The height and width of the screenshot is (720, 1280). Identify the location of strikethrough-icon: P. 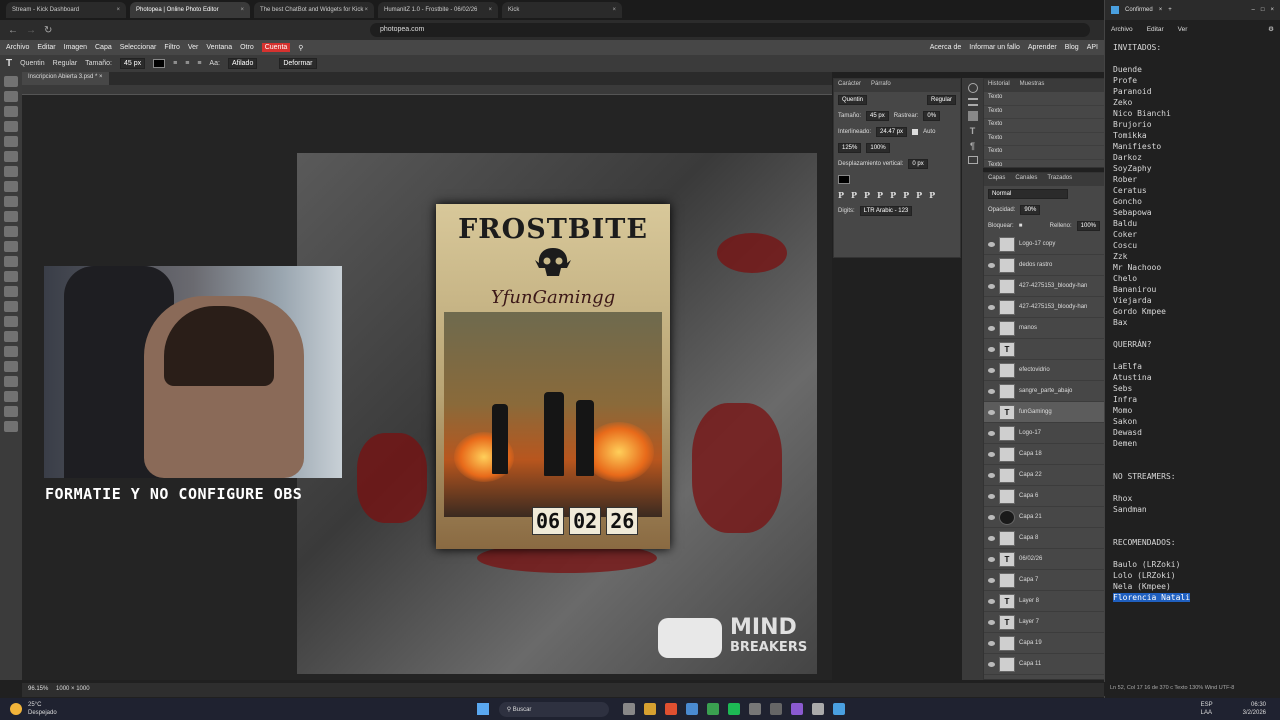
(932, 195).